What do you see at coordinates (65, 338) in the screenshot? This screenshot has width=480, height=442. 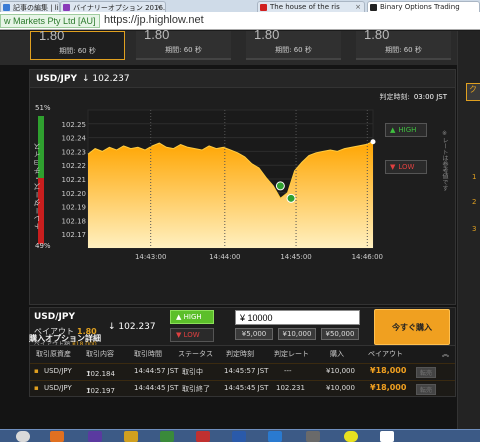 I see `orders-title: 購入オプション詳細` at bounding box center [65, 338].